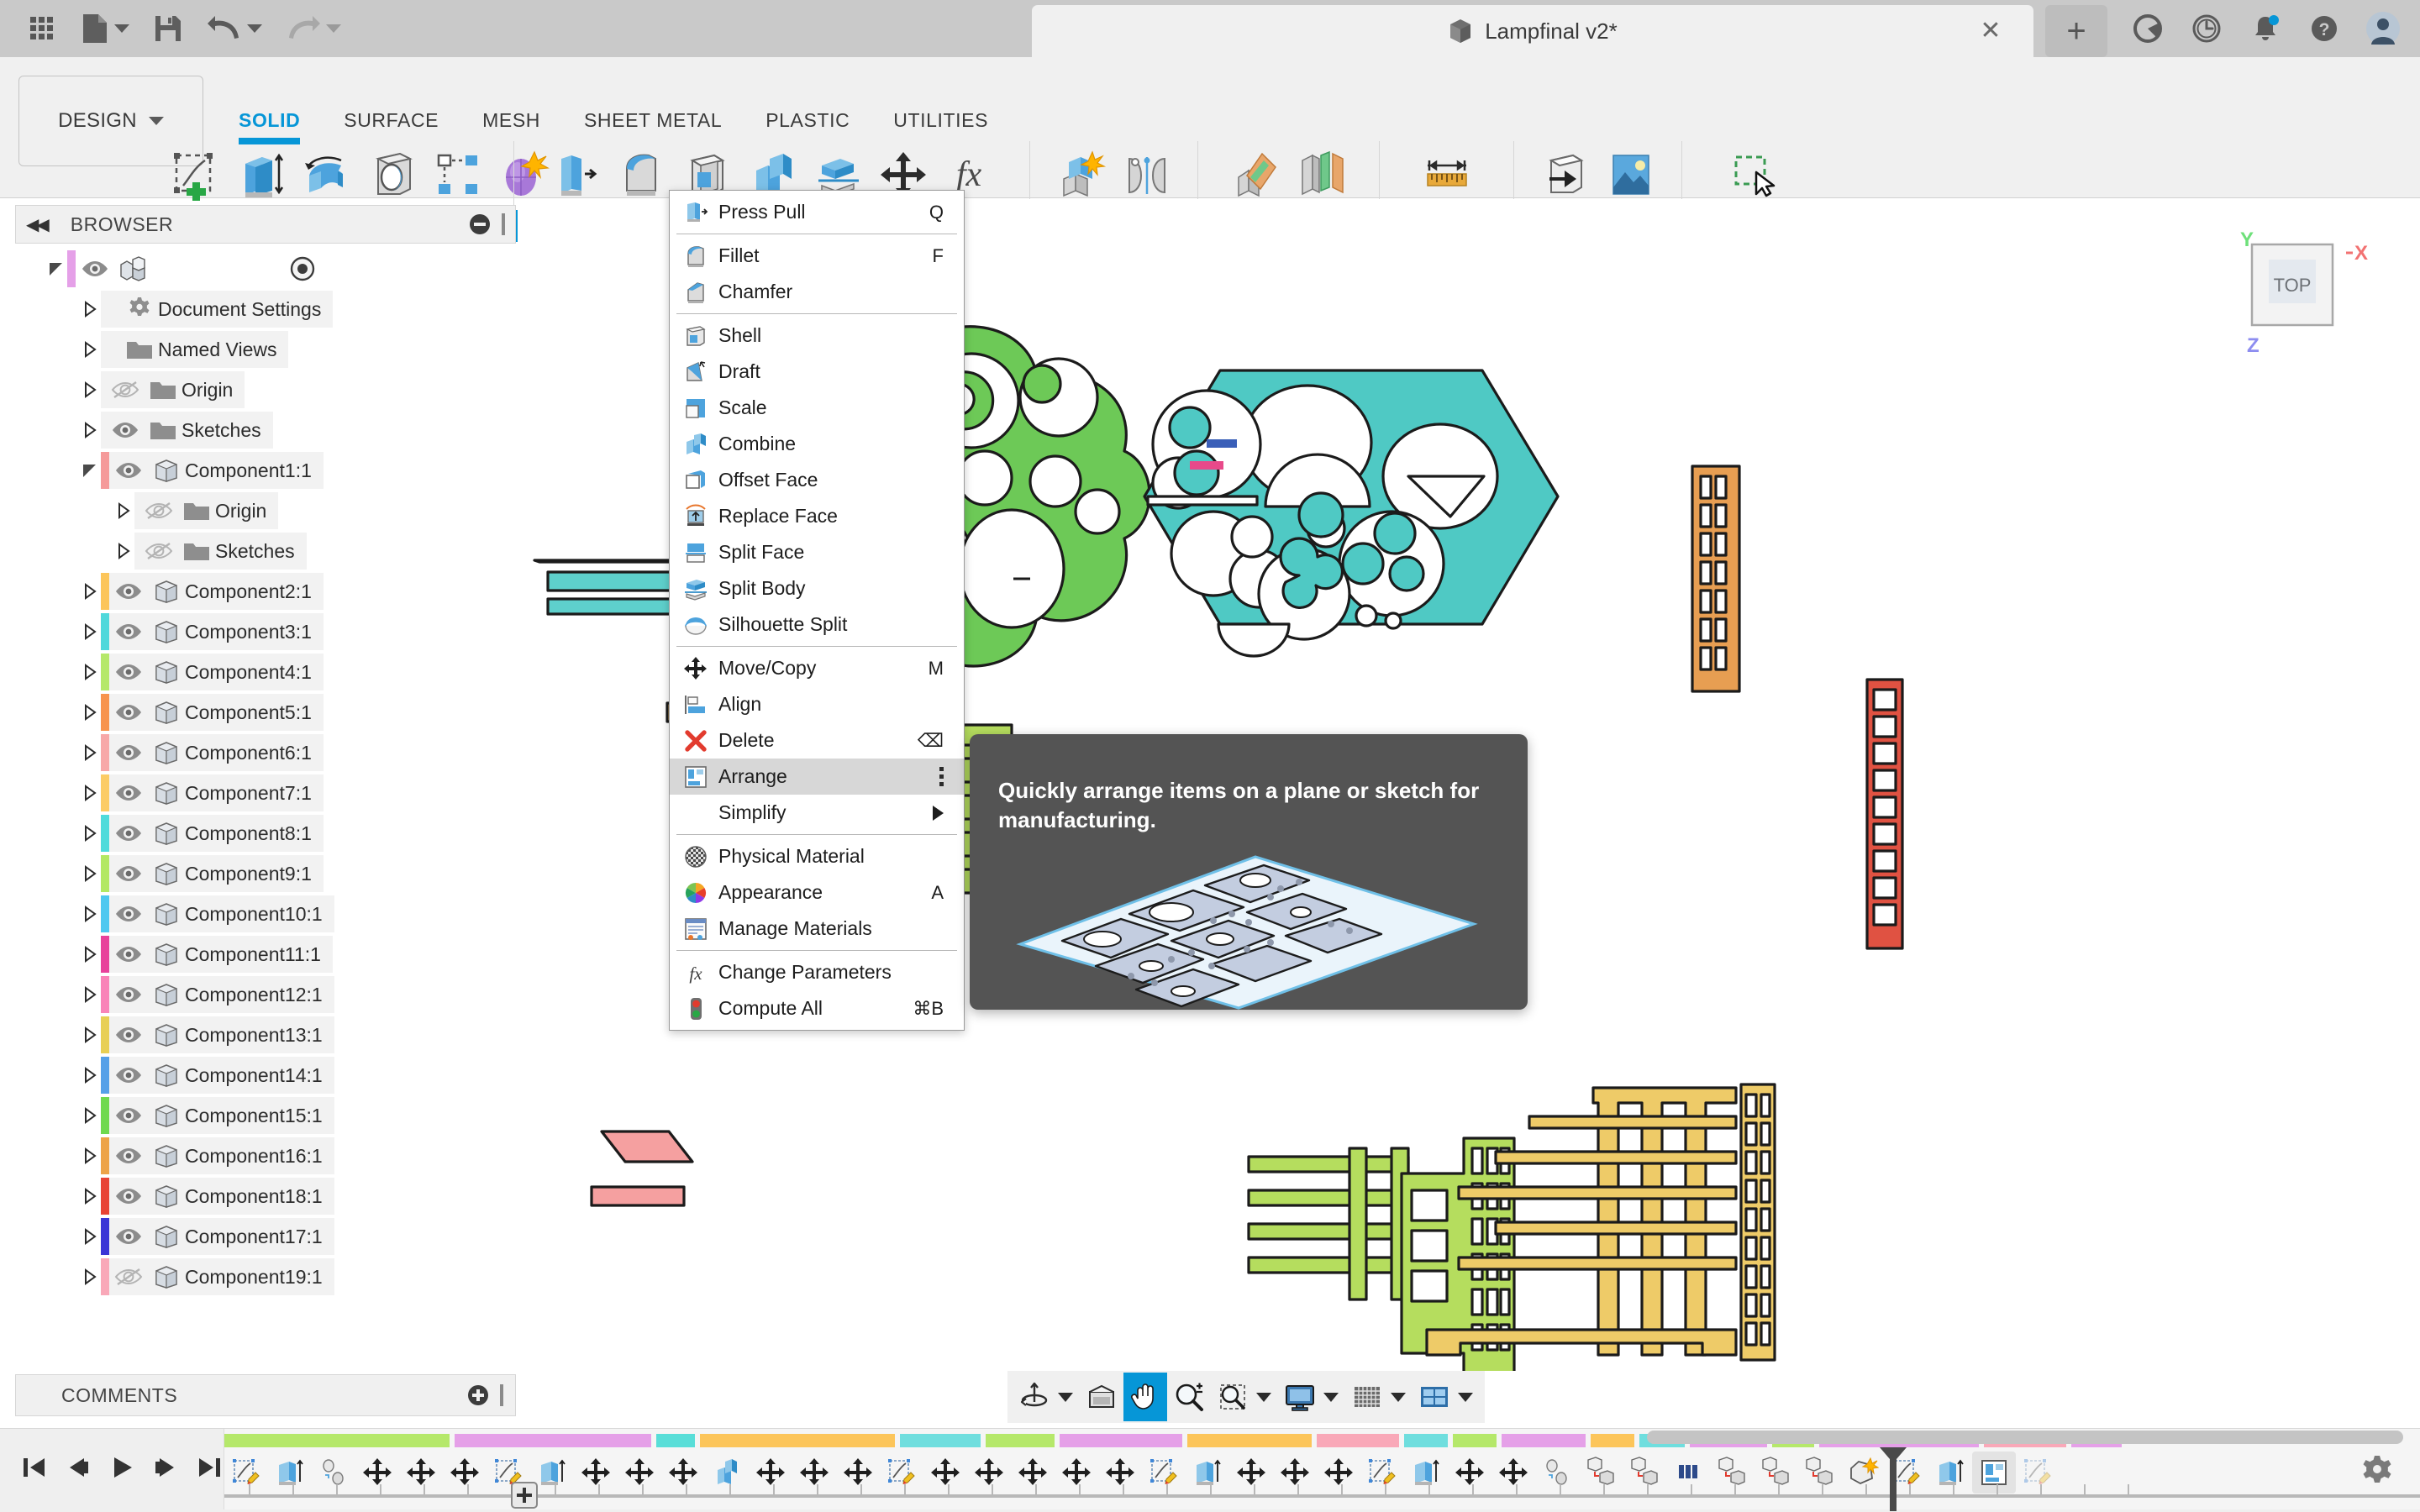 The width and height of the screenshot is (2420, 1512). What do you see at coordinates (1322, 1470) in the screenshot?
I see `timeline-track` at bounding box center [1322, 1470].